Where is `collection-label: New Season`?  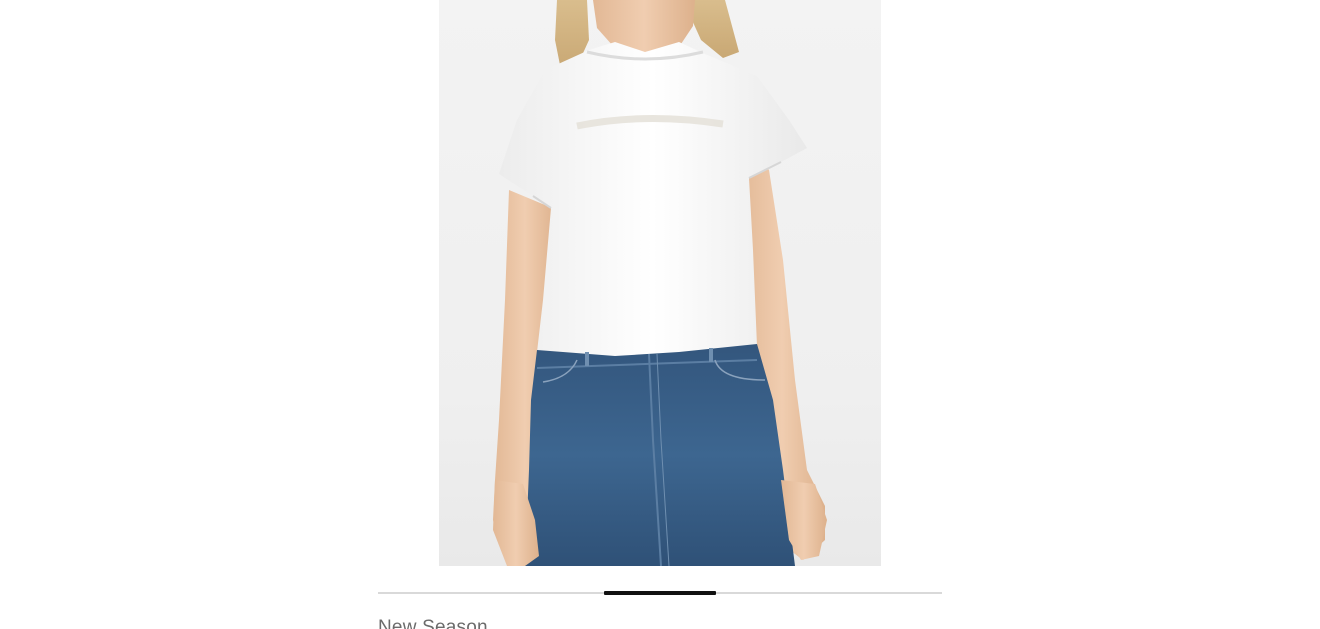
collection-label: New Season is located at coordinates (433, 623).